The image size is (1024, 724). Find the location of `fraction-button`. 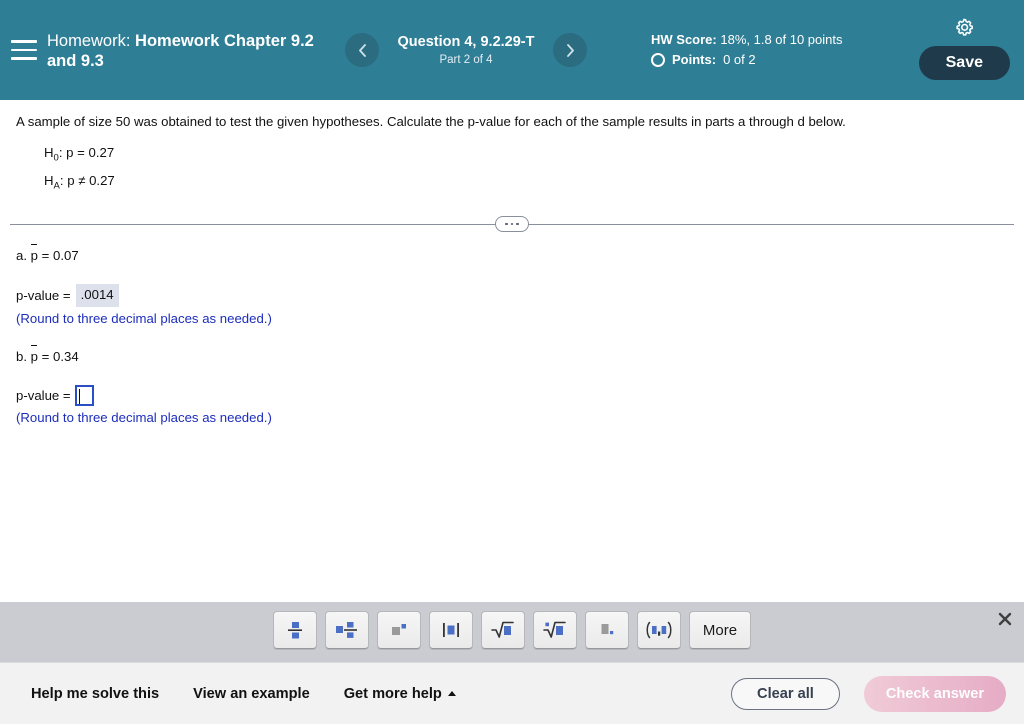

fraction-button is located at coordinates (295, 630).